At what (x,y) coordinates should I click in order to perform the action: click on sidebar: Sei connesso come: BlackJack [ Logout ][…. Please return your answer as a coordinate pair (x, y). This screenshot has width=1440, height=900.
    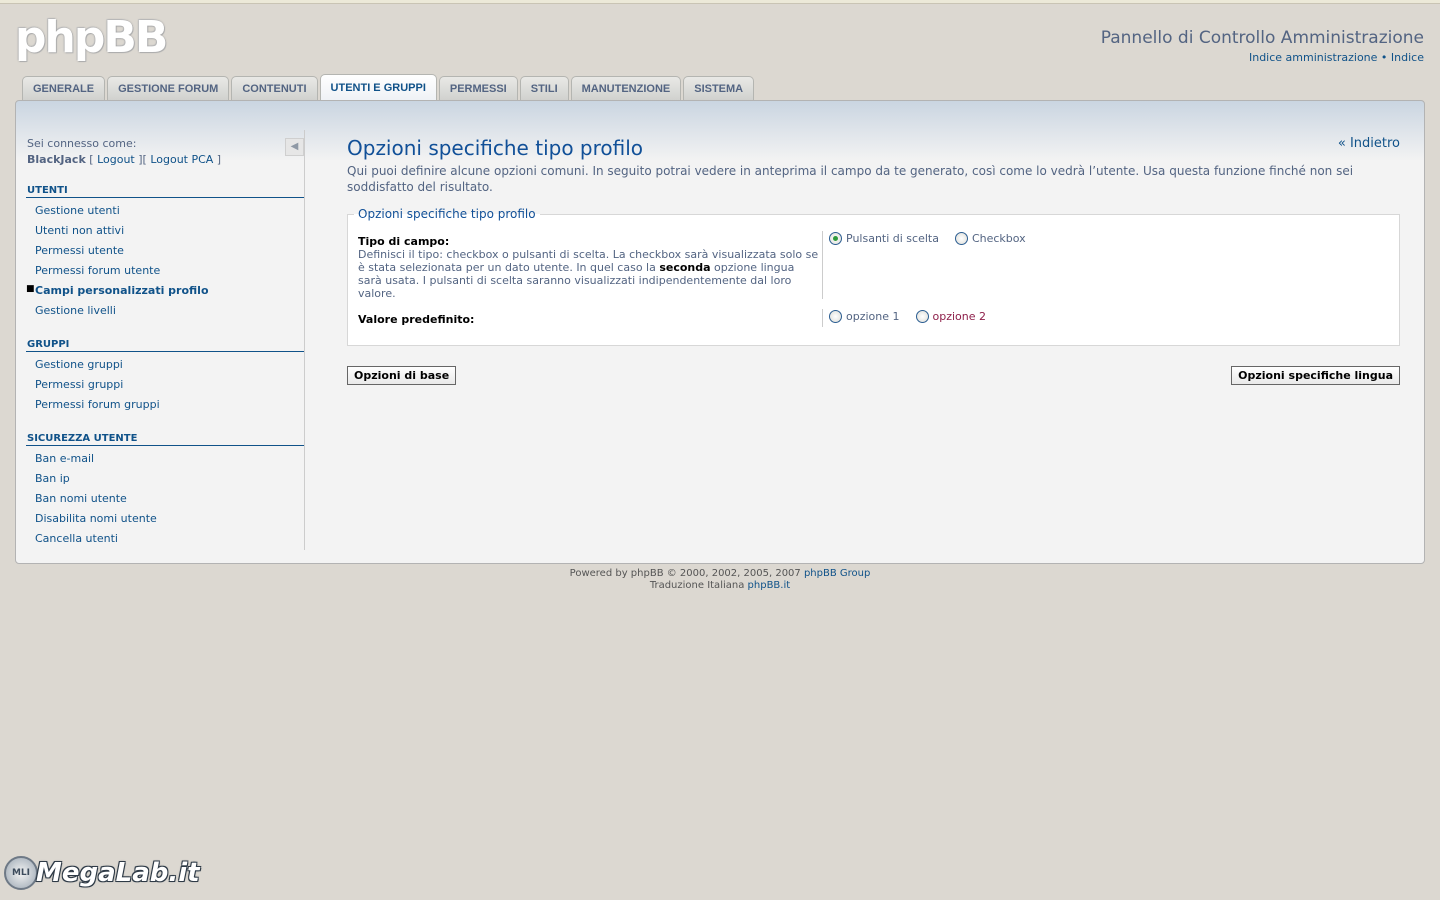
    Looking at the image, I should click on (165, 340).